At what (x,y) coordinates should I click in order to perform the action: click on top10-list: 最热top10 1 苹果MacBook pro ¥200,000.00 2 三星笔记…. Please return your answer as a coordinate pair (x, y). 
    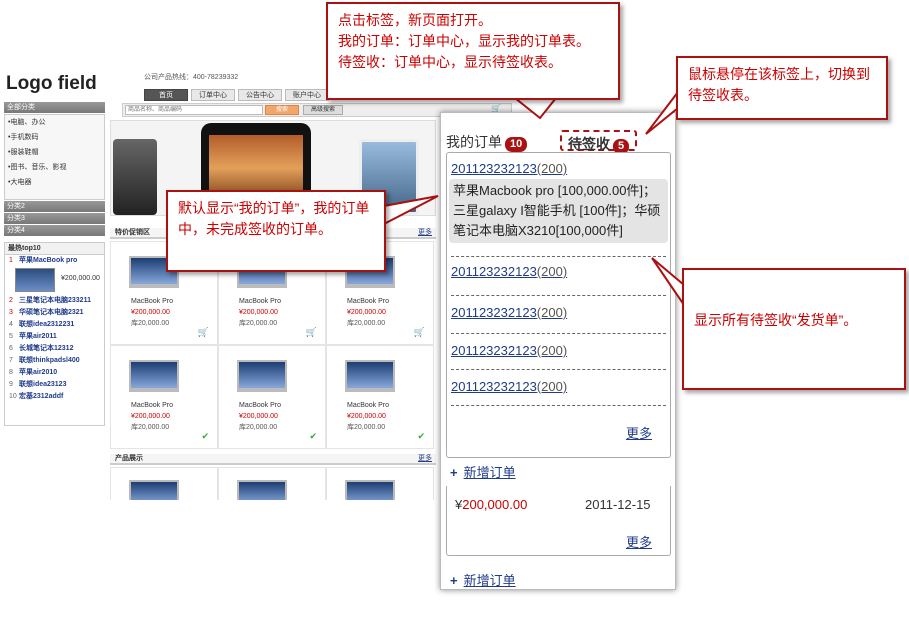
    Looking at the image, I should click on (54, 334).